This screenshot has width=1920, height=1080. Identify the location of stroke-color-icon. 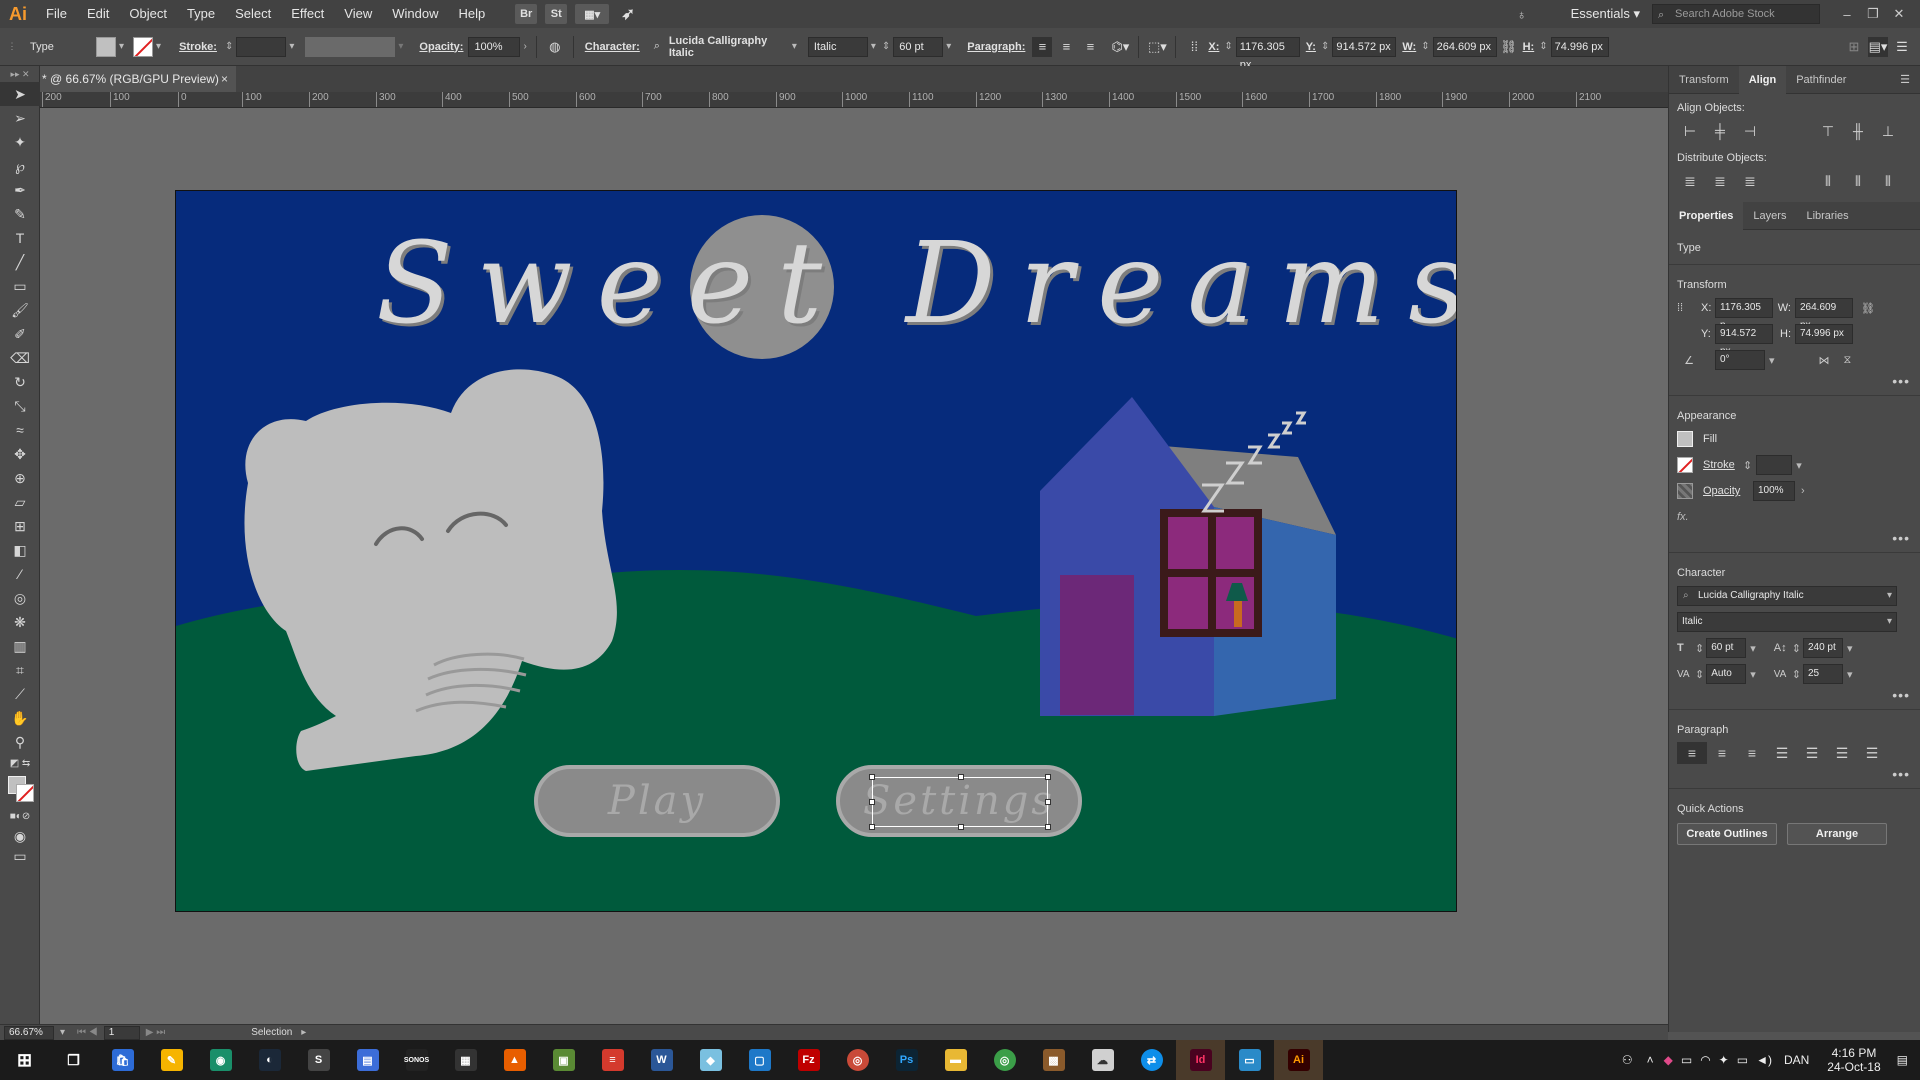
(25, 793).